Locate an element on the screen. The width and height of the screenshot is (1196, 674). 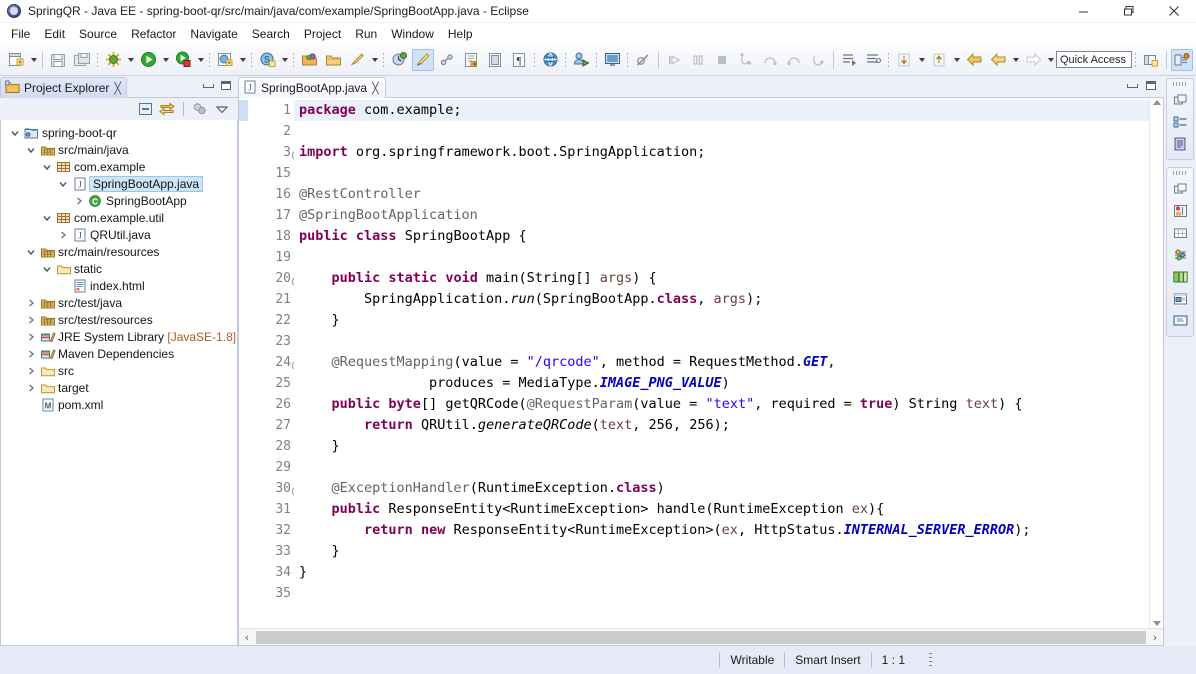
skip-breakpoints-icon is located at coordinates (643, 60).